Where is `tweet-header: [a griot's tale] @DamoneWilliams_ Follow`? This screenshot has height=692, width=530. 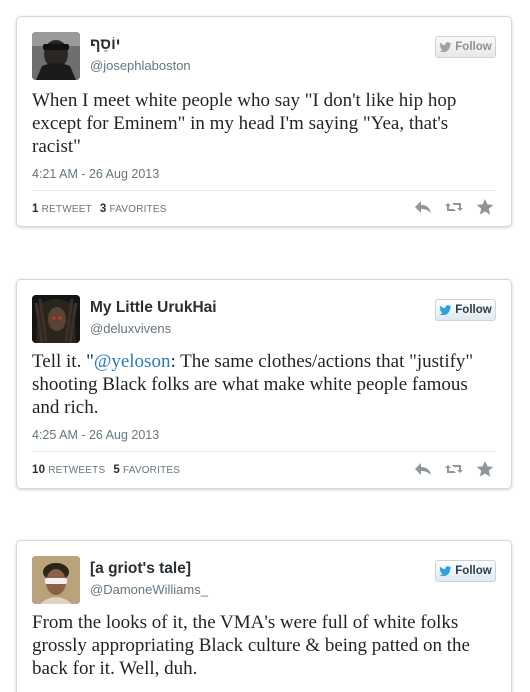 tweet-header: [a griot's tale] @DamoneWilliams_ Follow is located at coordinates (264, 580).